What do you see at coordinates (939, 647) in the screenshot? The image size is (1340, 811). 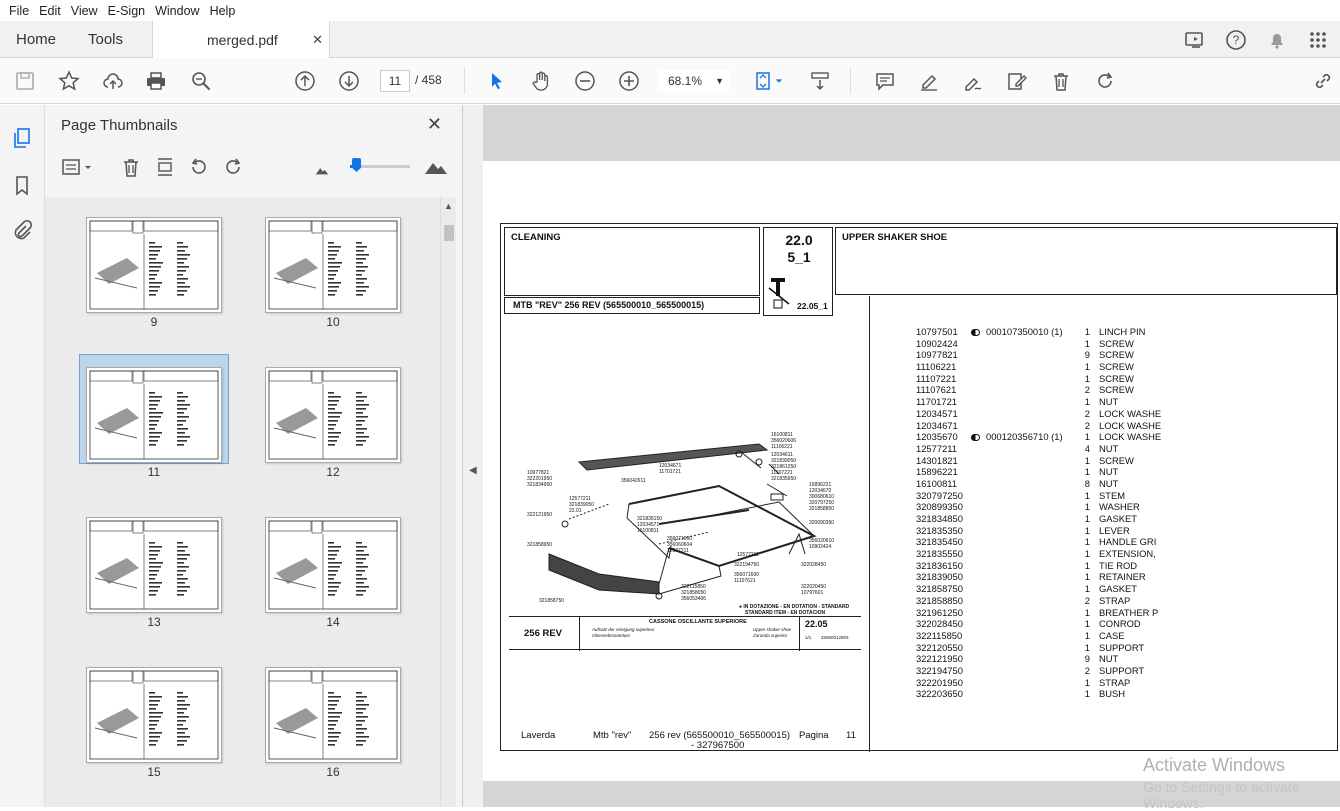 I see `part-code: 322120550` at bounding box center [939, 647].